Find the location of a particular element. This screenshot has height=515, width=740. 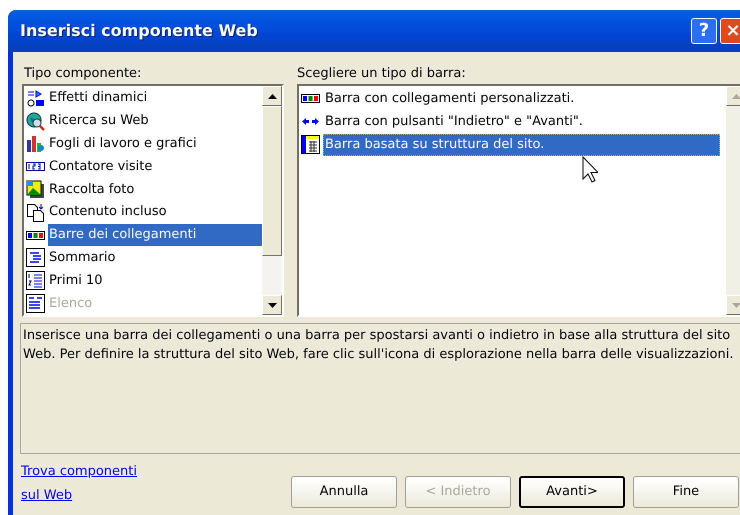

list-label: Tipo componente: is located at coordinates (82, 74).